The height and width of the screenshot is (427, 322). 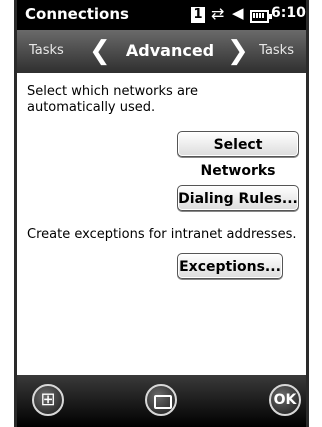 I want to click on ok-button: OK, so click(x=285, y=400).